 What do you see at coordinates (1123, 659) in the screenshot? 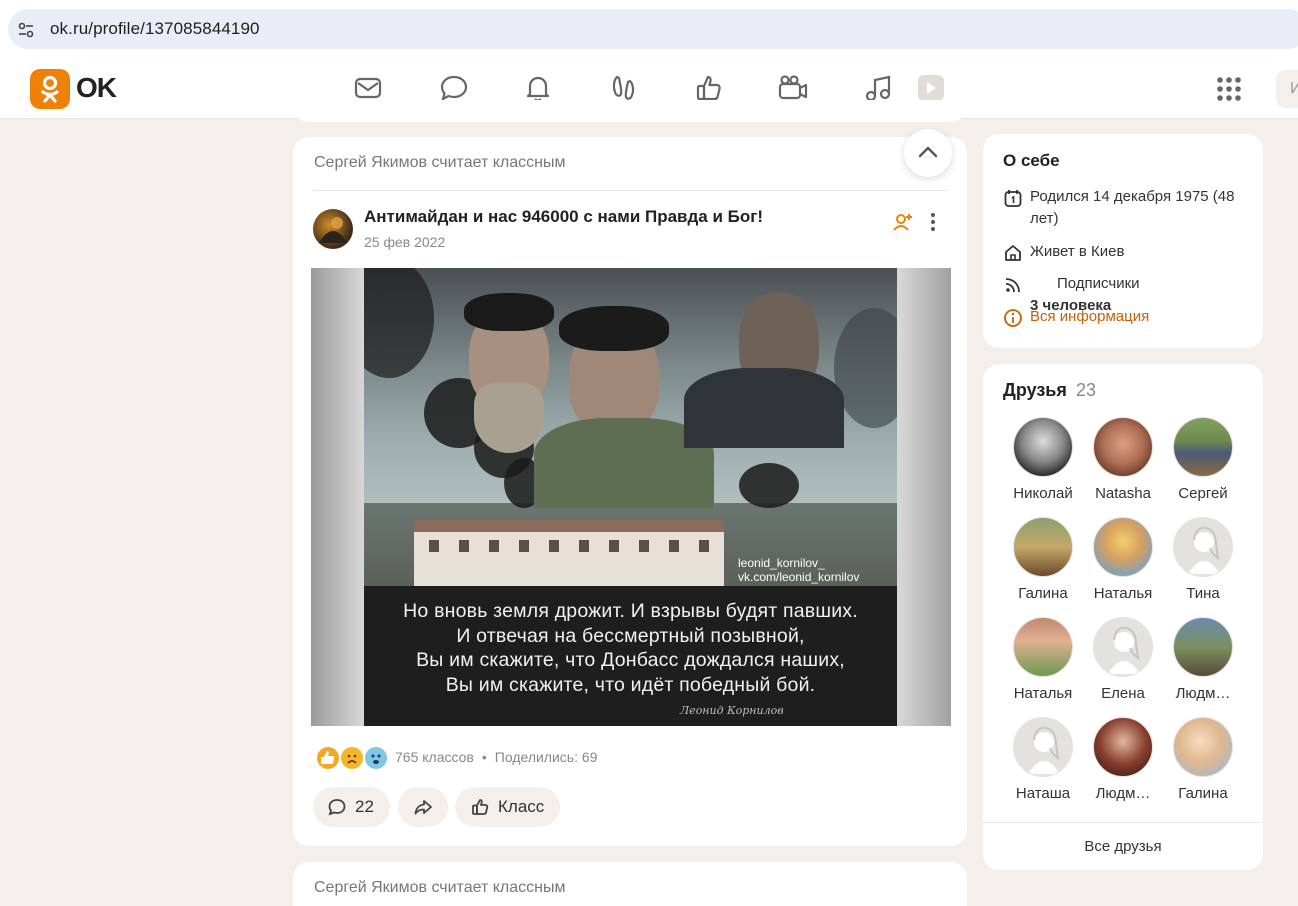
I see `friend-item: Елена` at bounding box center [1123, 659].